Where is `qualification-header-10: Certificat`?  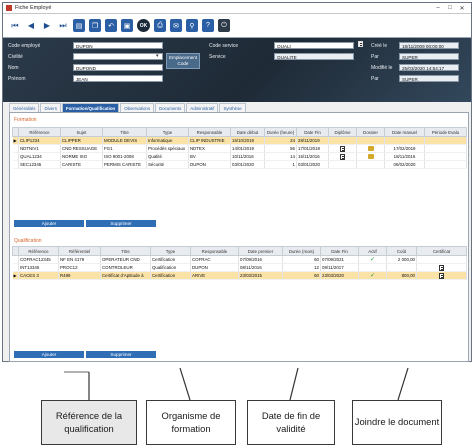 qualification-header-10: Certificat is located at coordinates (441, 251).